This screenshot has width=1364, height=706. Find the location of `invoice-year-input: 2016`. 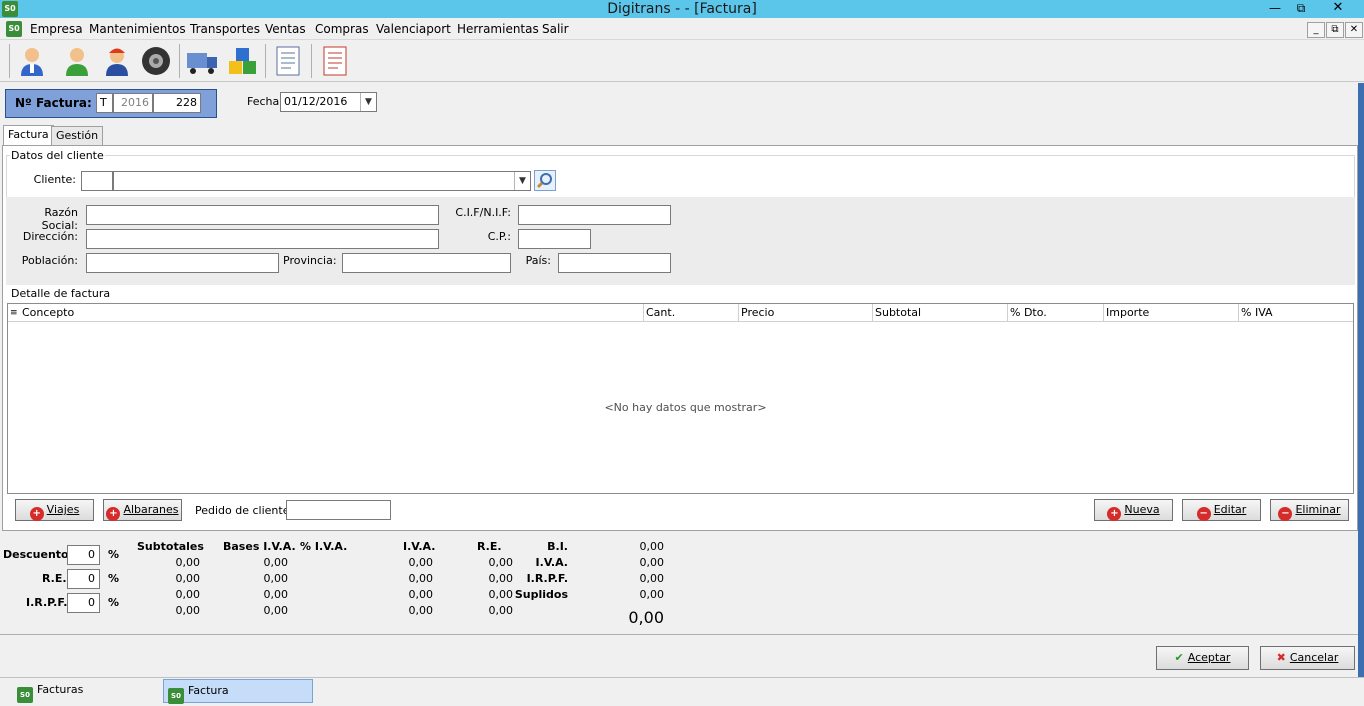

invoice-year-input: 2016 is located at coordinates (133, 103).